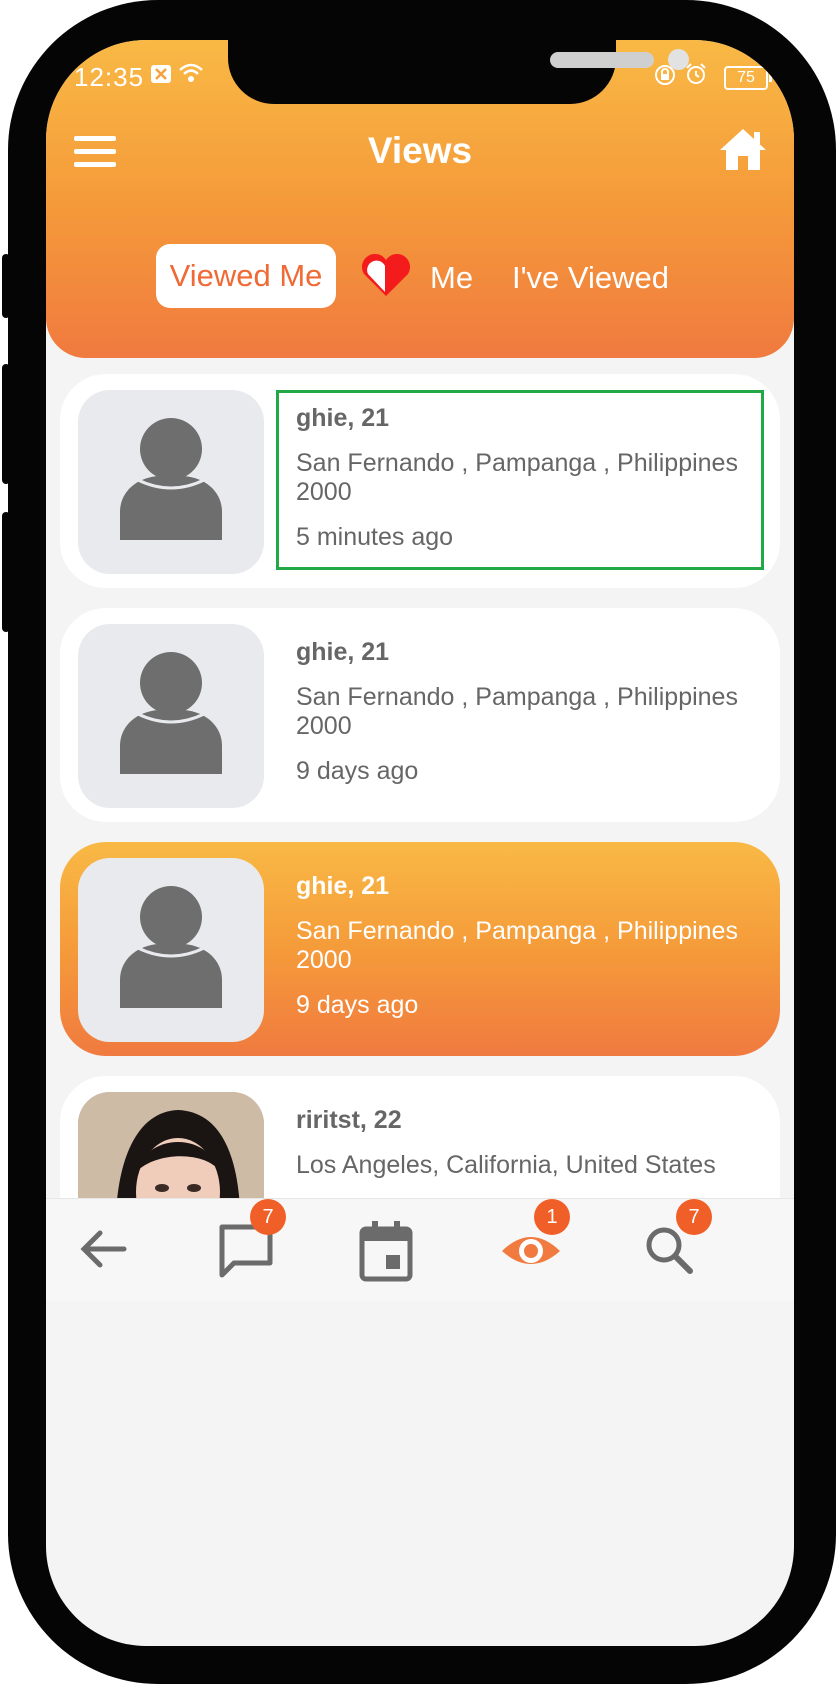 The image size is (838, 1684). I want to click on back-arrow-icon, so click(103, 1249).